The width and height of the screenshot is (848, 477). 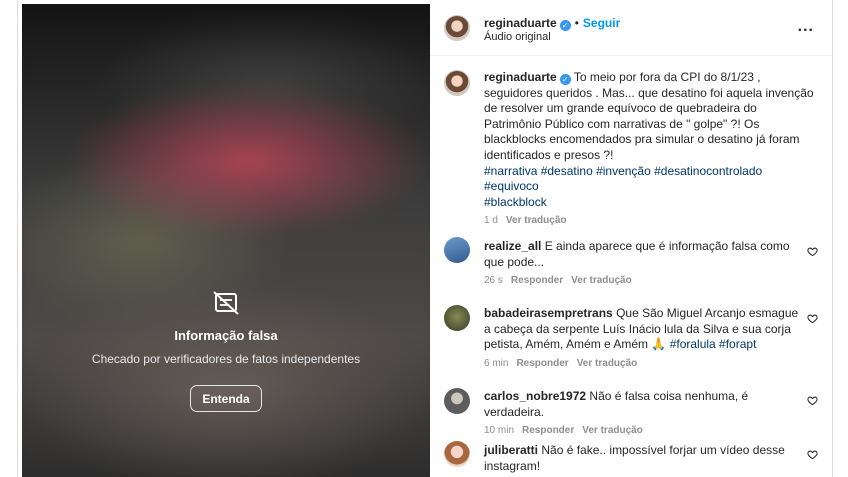 I want to click on caption-time: 1 d, so click(x=491, y=220).